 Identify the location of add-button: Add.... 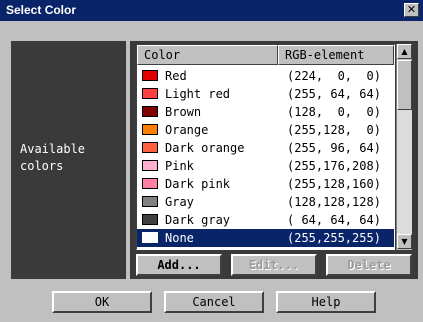
(179, 265).